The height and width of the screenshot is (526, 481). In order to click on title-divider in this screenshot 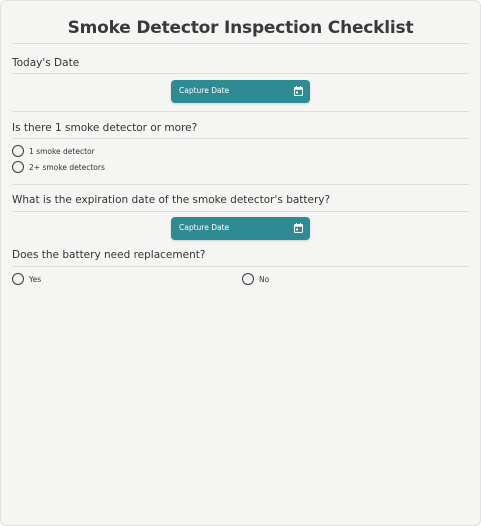, I will do `click(240, 43)`.